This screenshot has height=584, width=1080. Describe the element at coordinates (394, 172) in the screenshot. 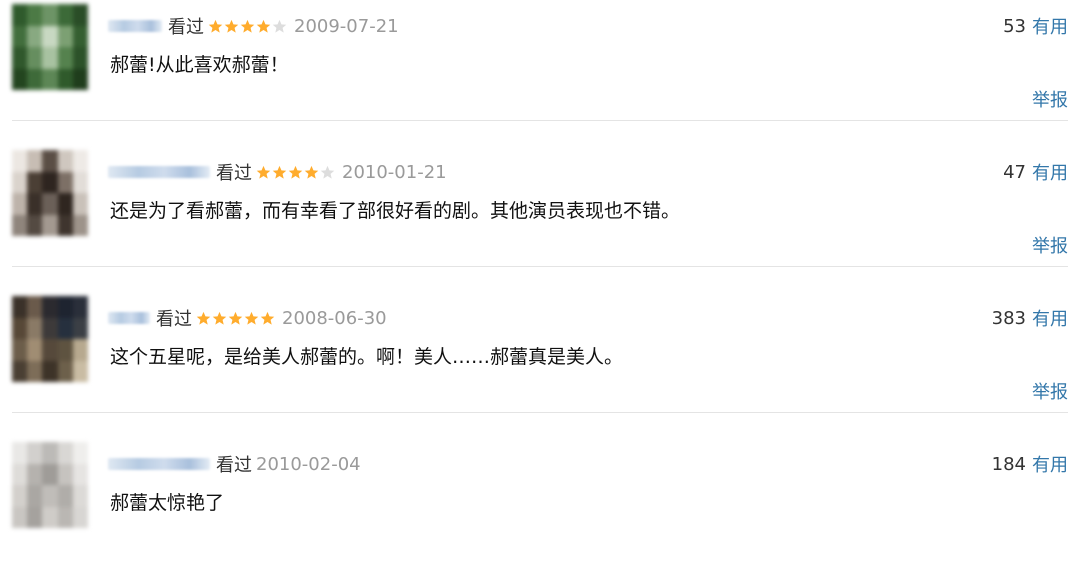

I see `comment-date: 2010-01-21` at that location.